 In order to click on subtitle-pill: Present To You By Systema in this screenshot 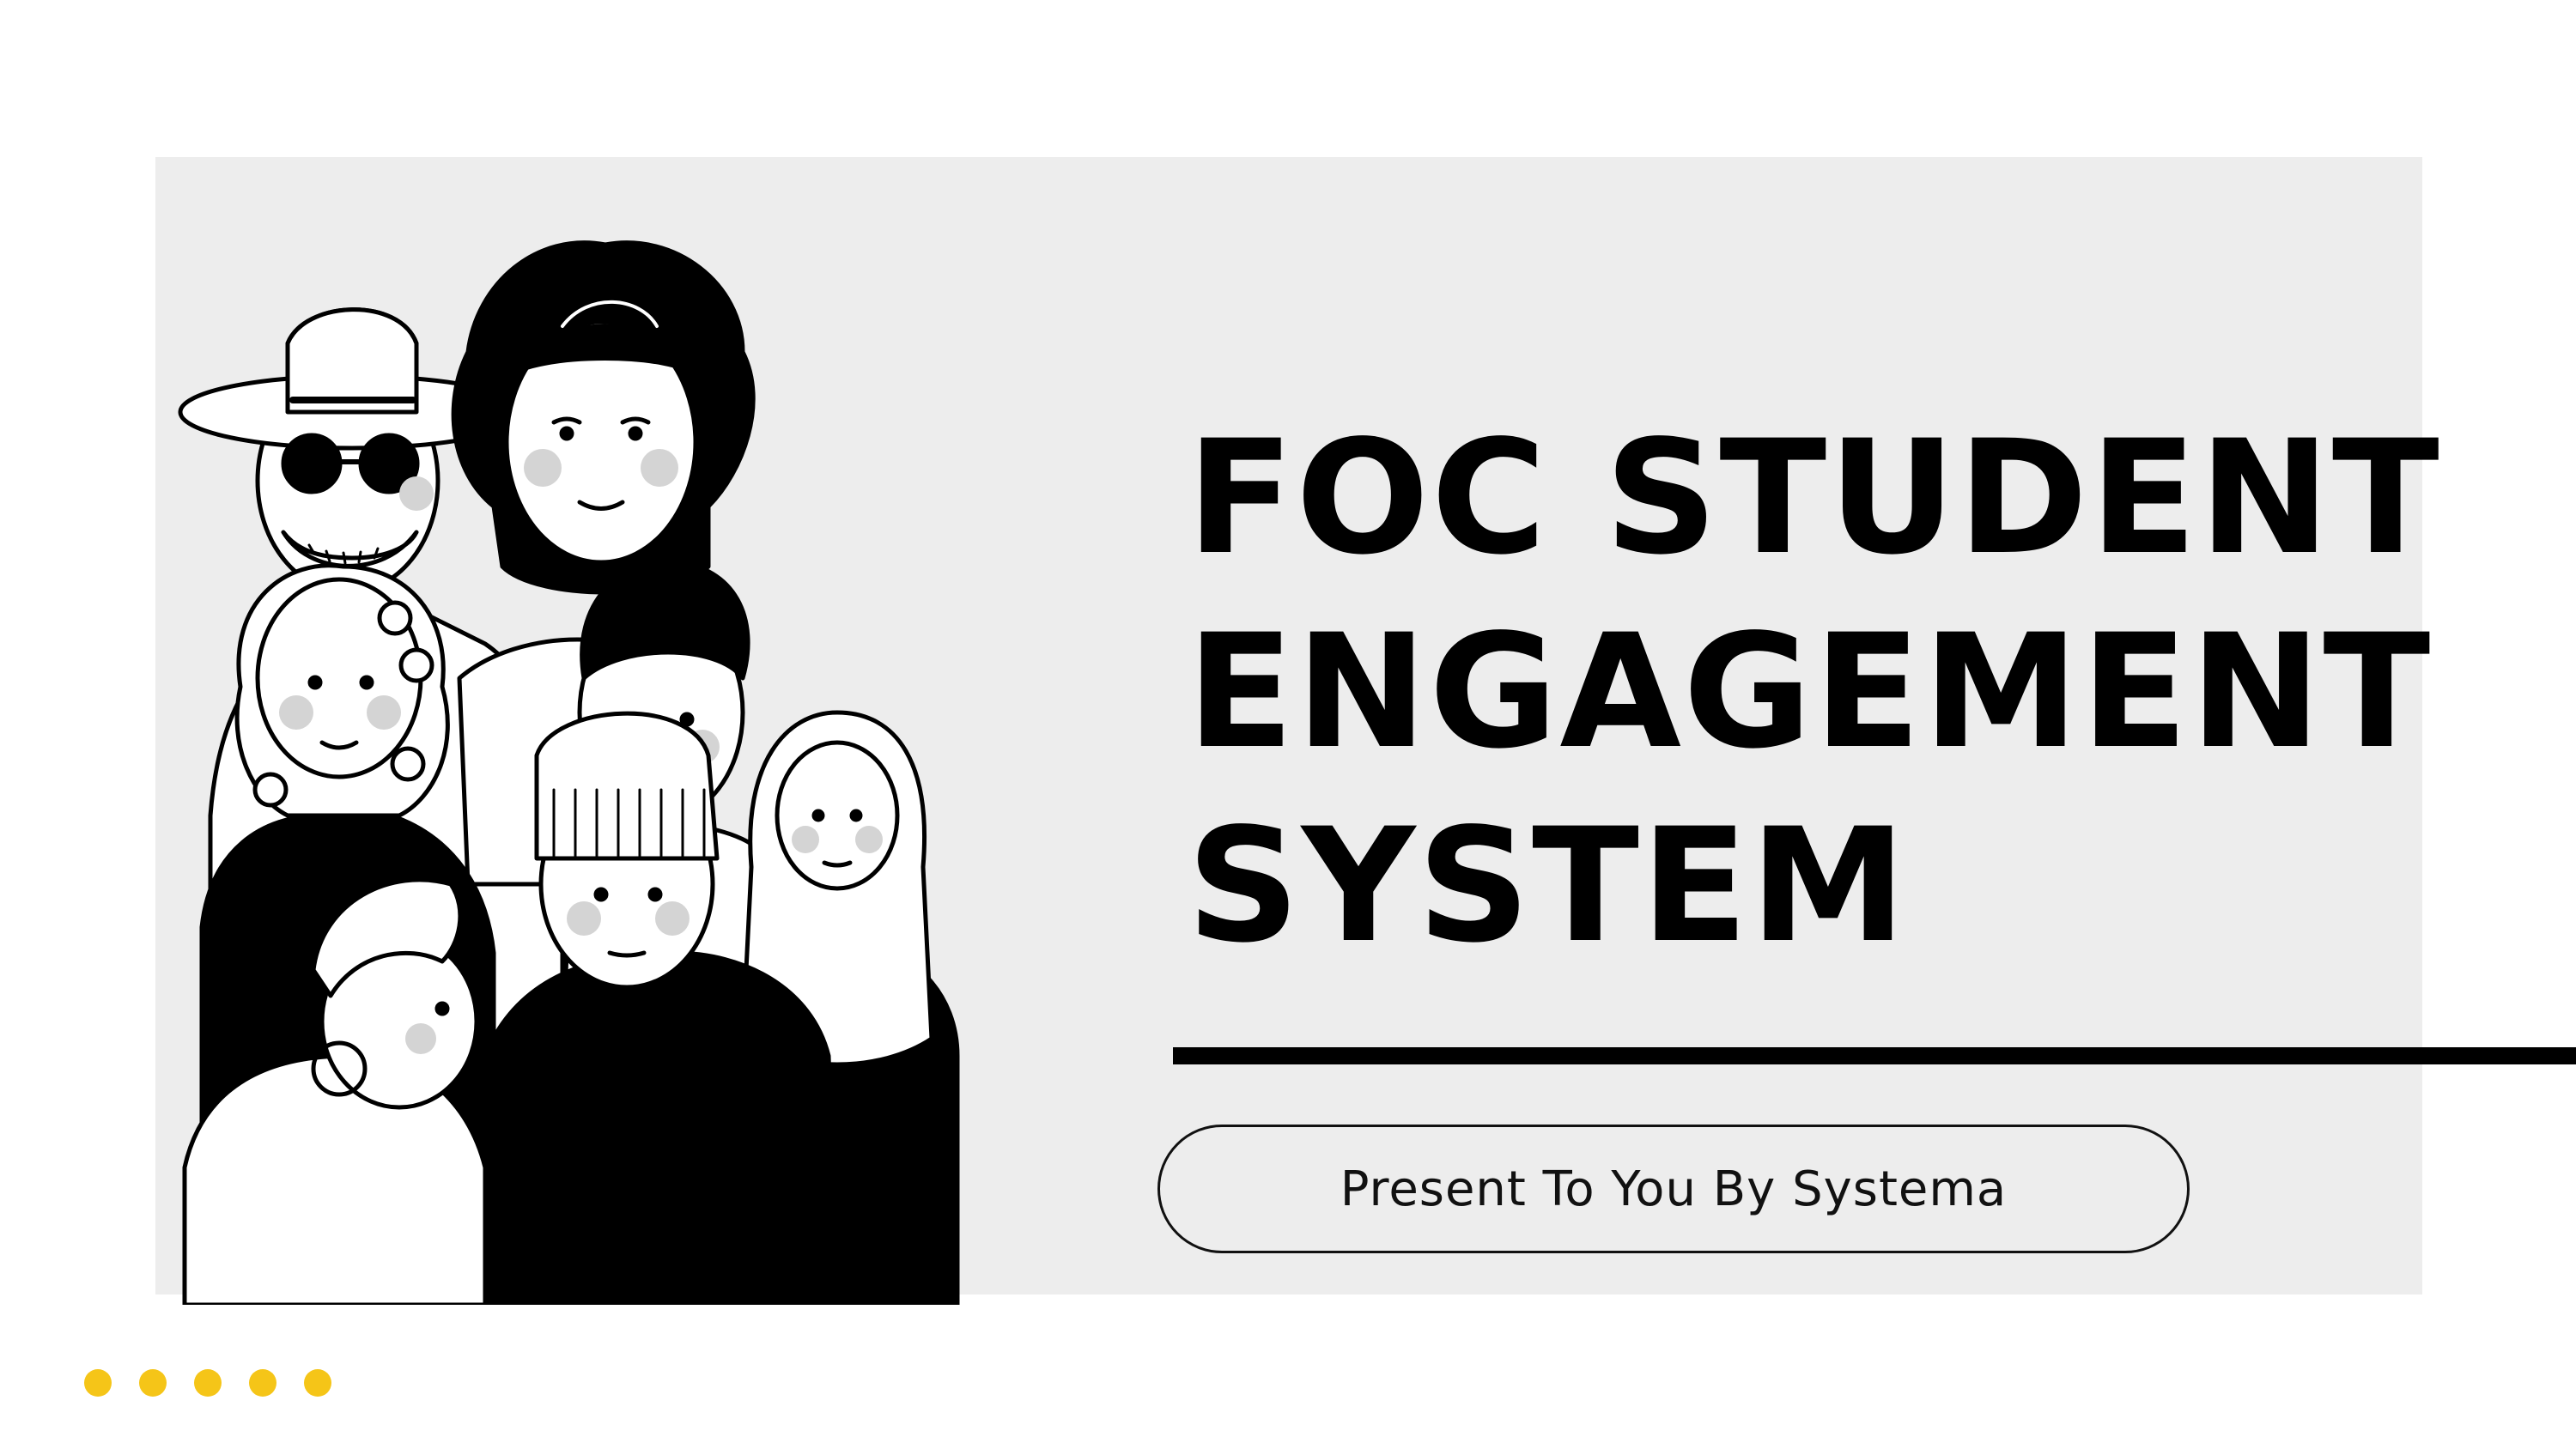, I will do `click(1674, 1189)`.